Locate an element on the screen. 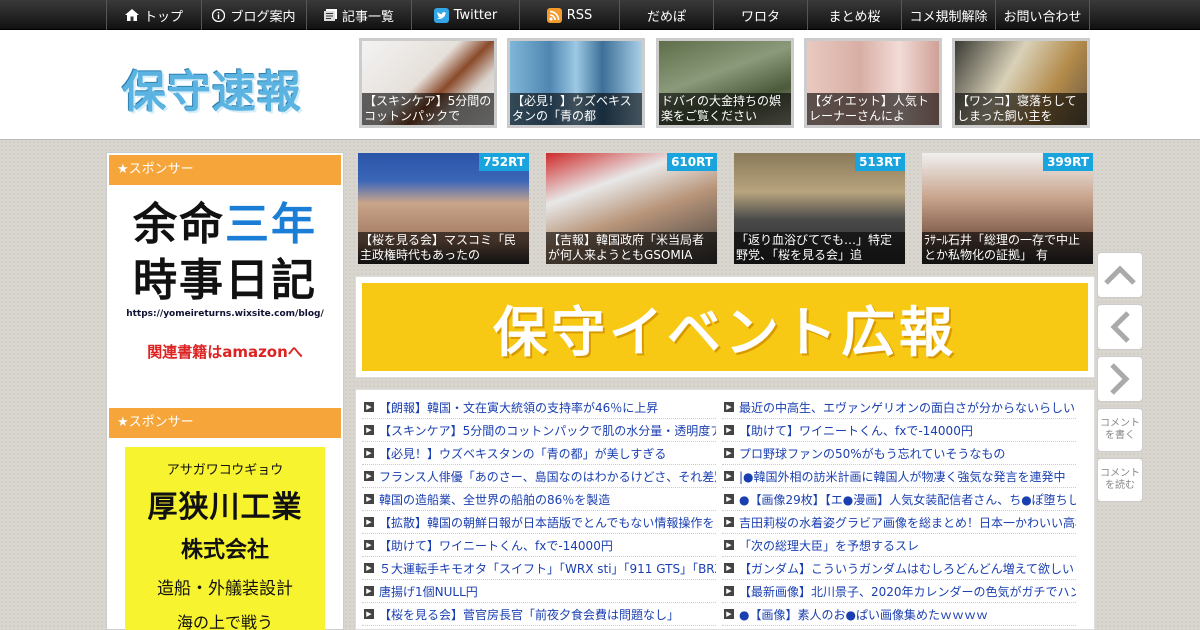 The height and width of the screenshot is (630, 1200). thumb-caption: ドバイの大金持ちの娯楽をご覧ください is located at coordinates (725, 109).